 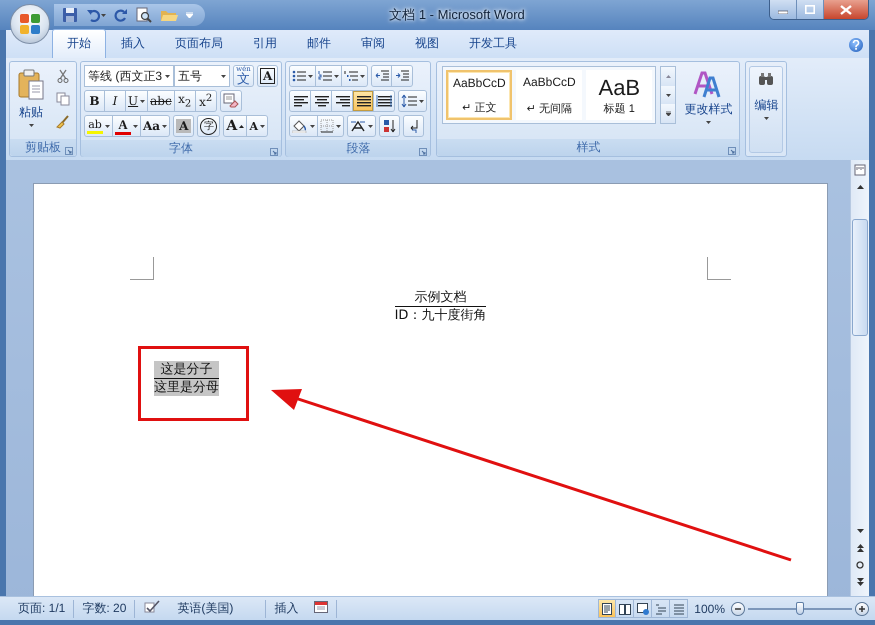 I want to click on ribbon-tab: 邮件, so click(x=319, y=43).